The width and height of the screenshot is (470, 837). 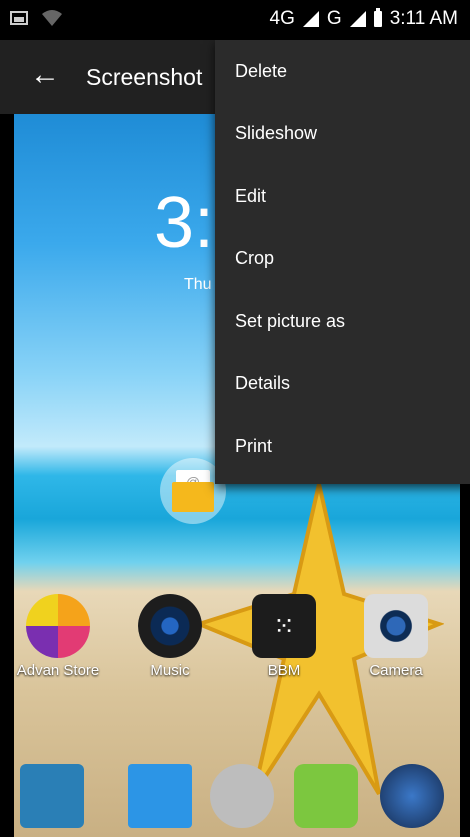 I want to click on wallpaper-day: Thu, so click(x=198, y=284).